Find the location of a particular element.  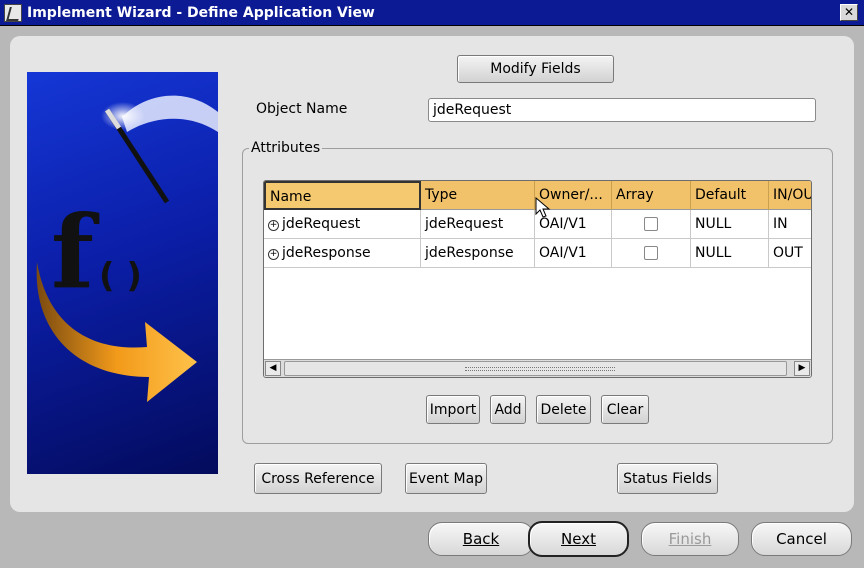

column-header-array: Array is located at coordinates (651, 195).